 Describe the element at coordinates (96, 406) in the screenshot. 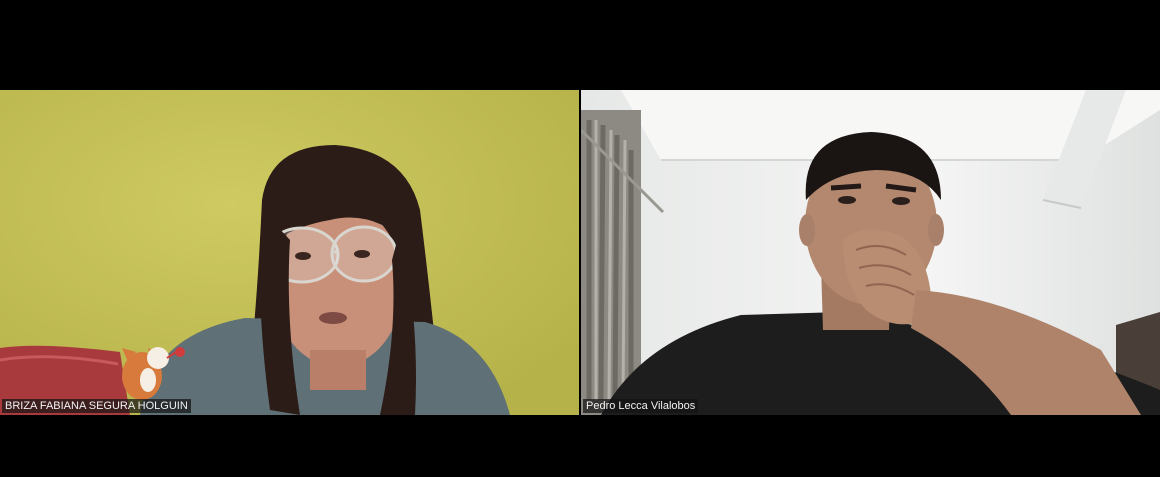

I see `participant-name-label: BRIZA FABIANA SEGURA HOLGUIN` at that location.